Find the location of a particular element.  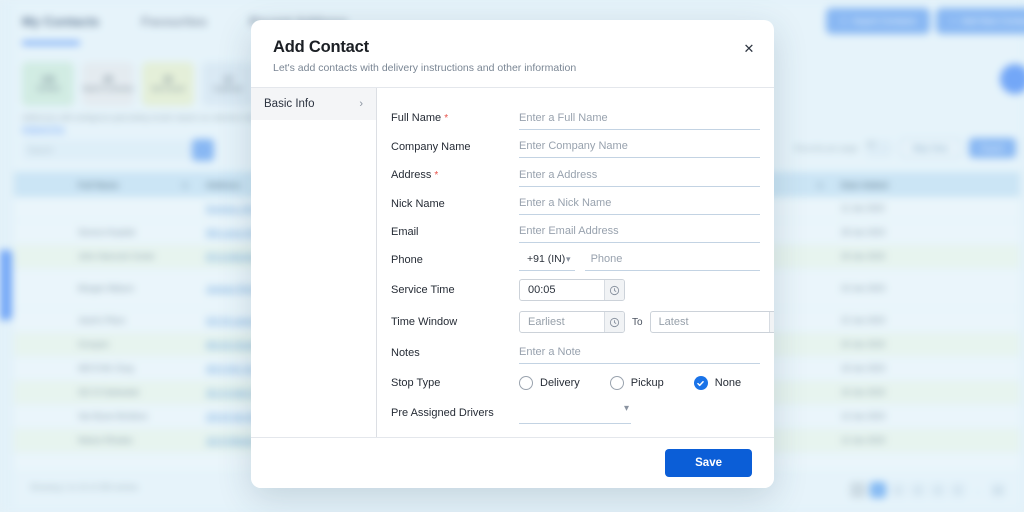

time-window-label: Time Window is located at coordinates (424, 322).